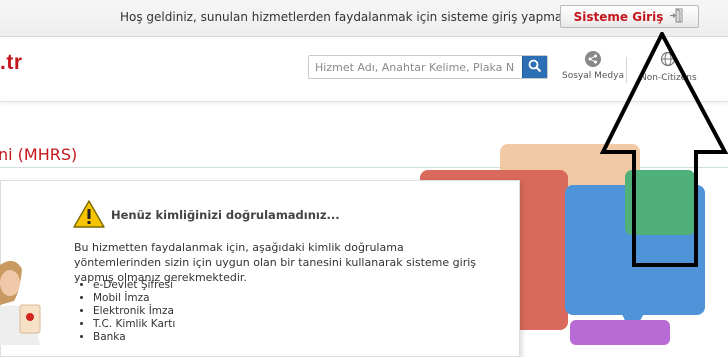 This screenshot has width=728, height=357. What do you see at coordinates (134, 311) in the screenshot?
I see `auth-method-item: Elektronik İmza` at bounding box center [134, 311].